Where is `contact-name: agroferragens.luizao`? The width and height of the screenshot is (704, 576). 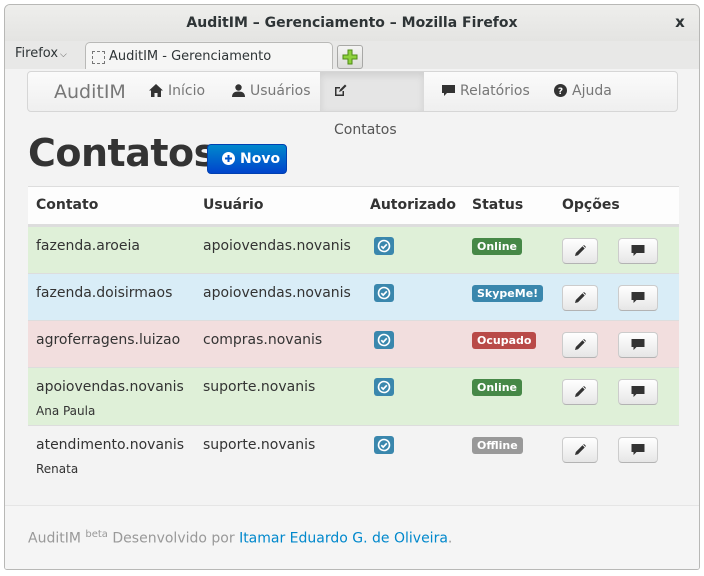
contact-name: agroferragens.luizao is located at coordinates (108, 340).